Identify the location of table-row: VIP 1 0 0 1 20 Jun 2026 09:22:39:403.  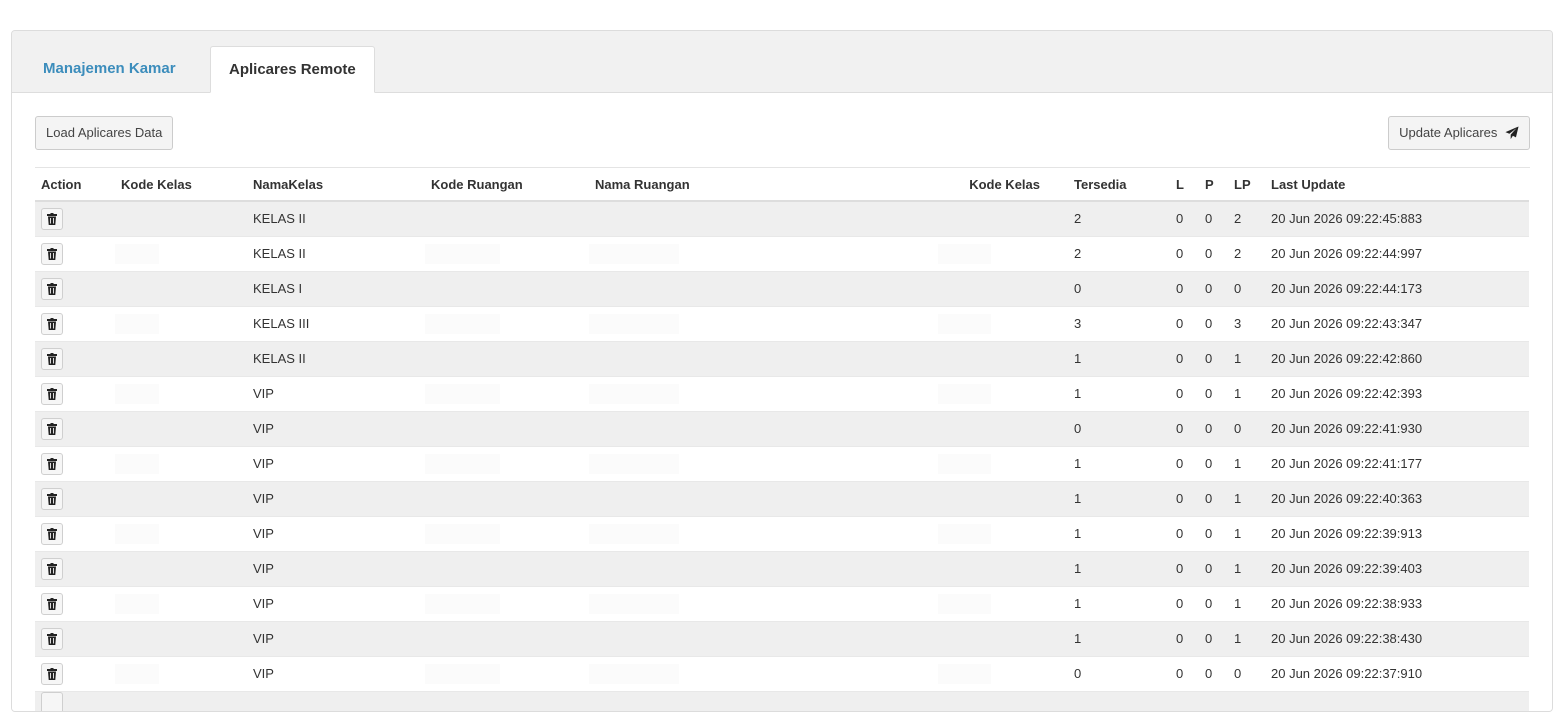
(782, 568).